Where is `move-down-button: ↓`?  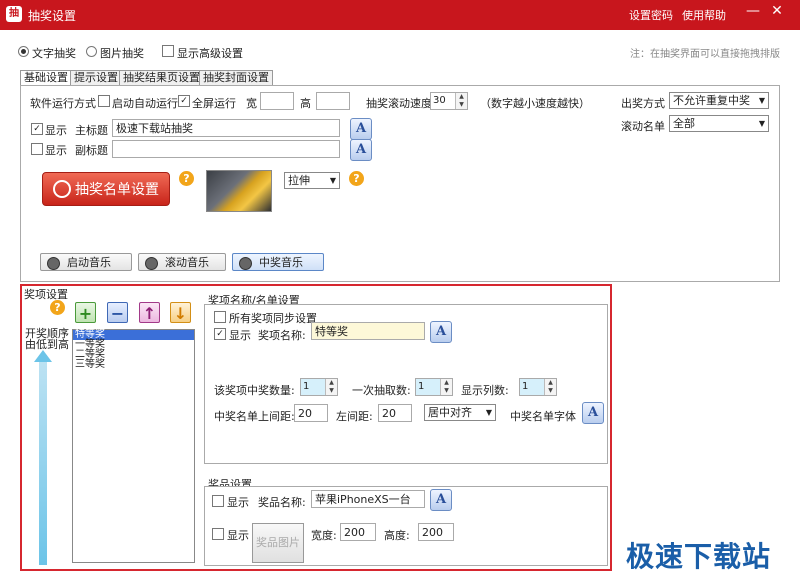 move-down-button: ↓ is located at coordinates (180, 312).